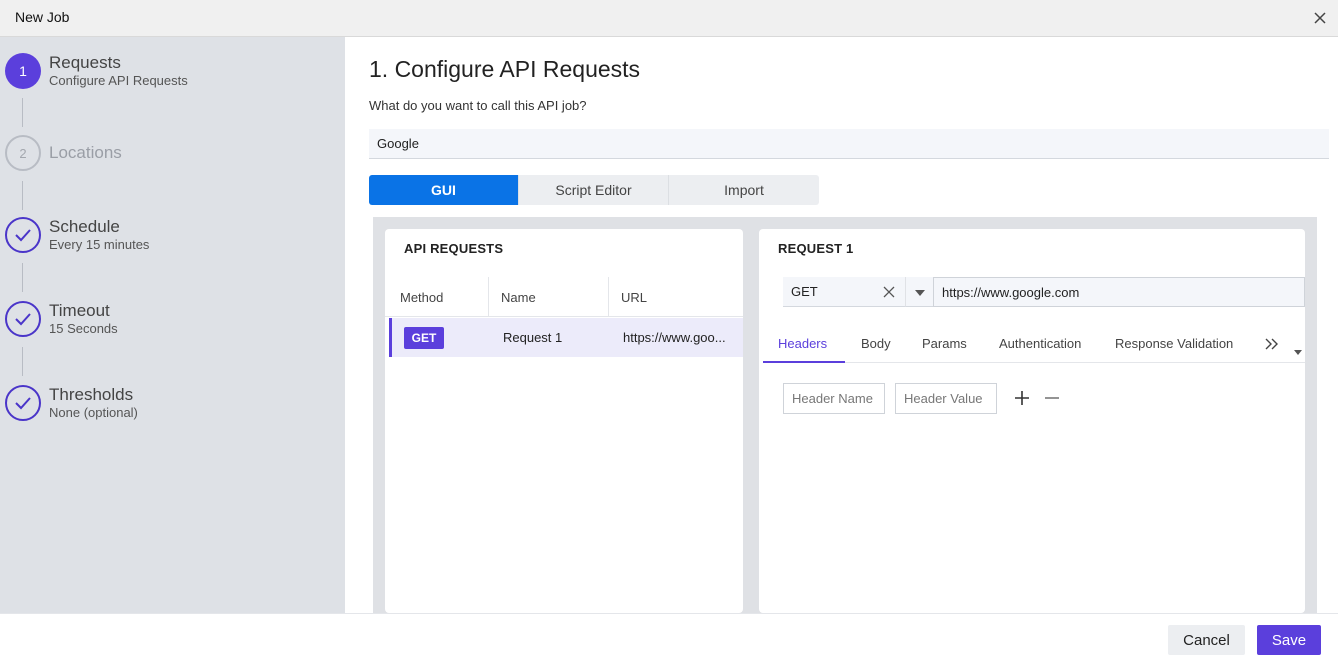 The height and width of the screenshot is (660, 1338). Describe the element at coordinates (744, 190) in the screenshot. I see `mode-import-button: Import` at that location.